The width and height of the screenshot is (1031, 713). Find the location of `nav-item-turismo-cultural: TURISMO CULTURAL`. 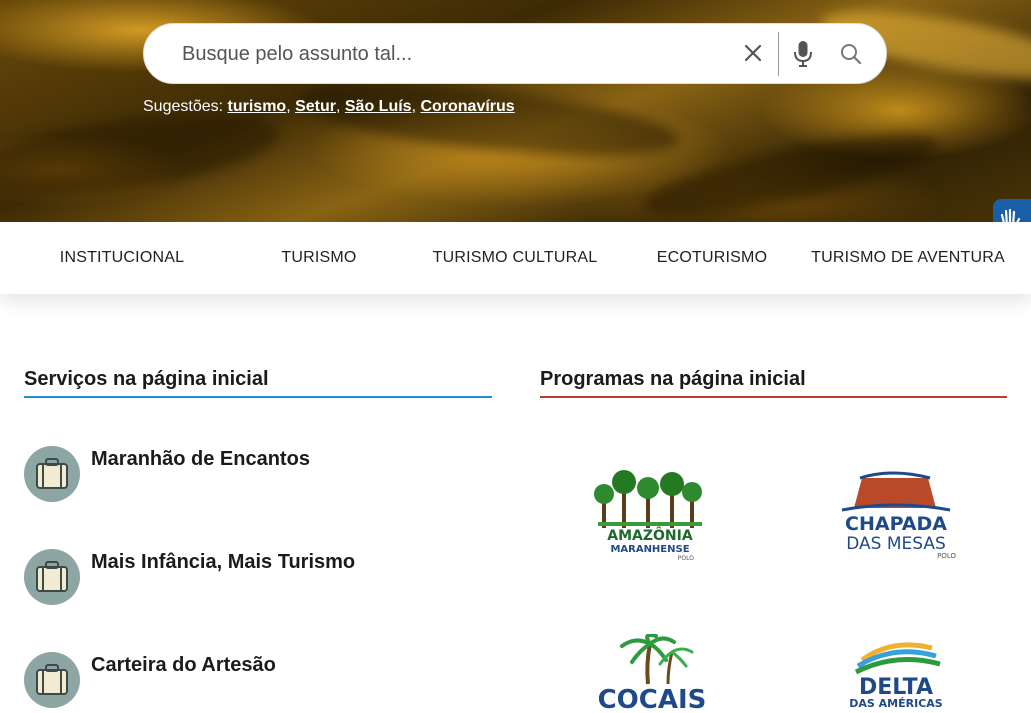

nav-item-turismo-cultural: TURISMO CULTURAL is located at coordinates (515, 258).